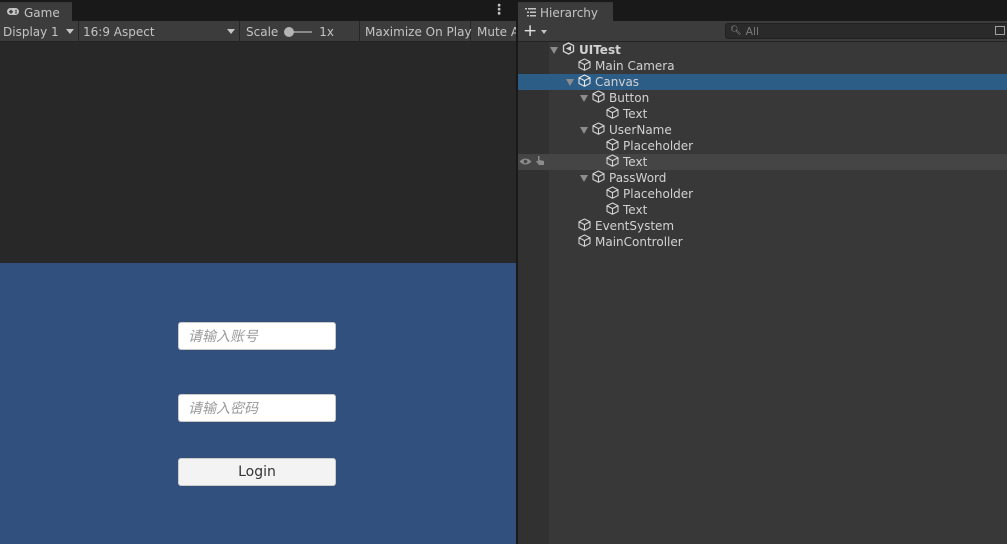 Image resolution: width=1007 pixels, height=544 pixels. I want to click on row-visibility-tools, so click(532, 162).